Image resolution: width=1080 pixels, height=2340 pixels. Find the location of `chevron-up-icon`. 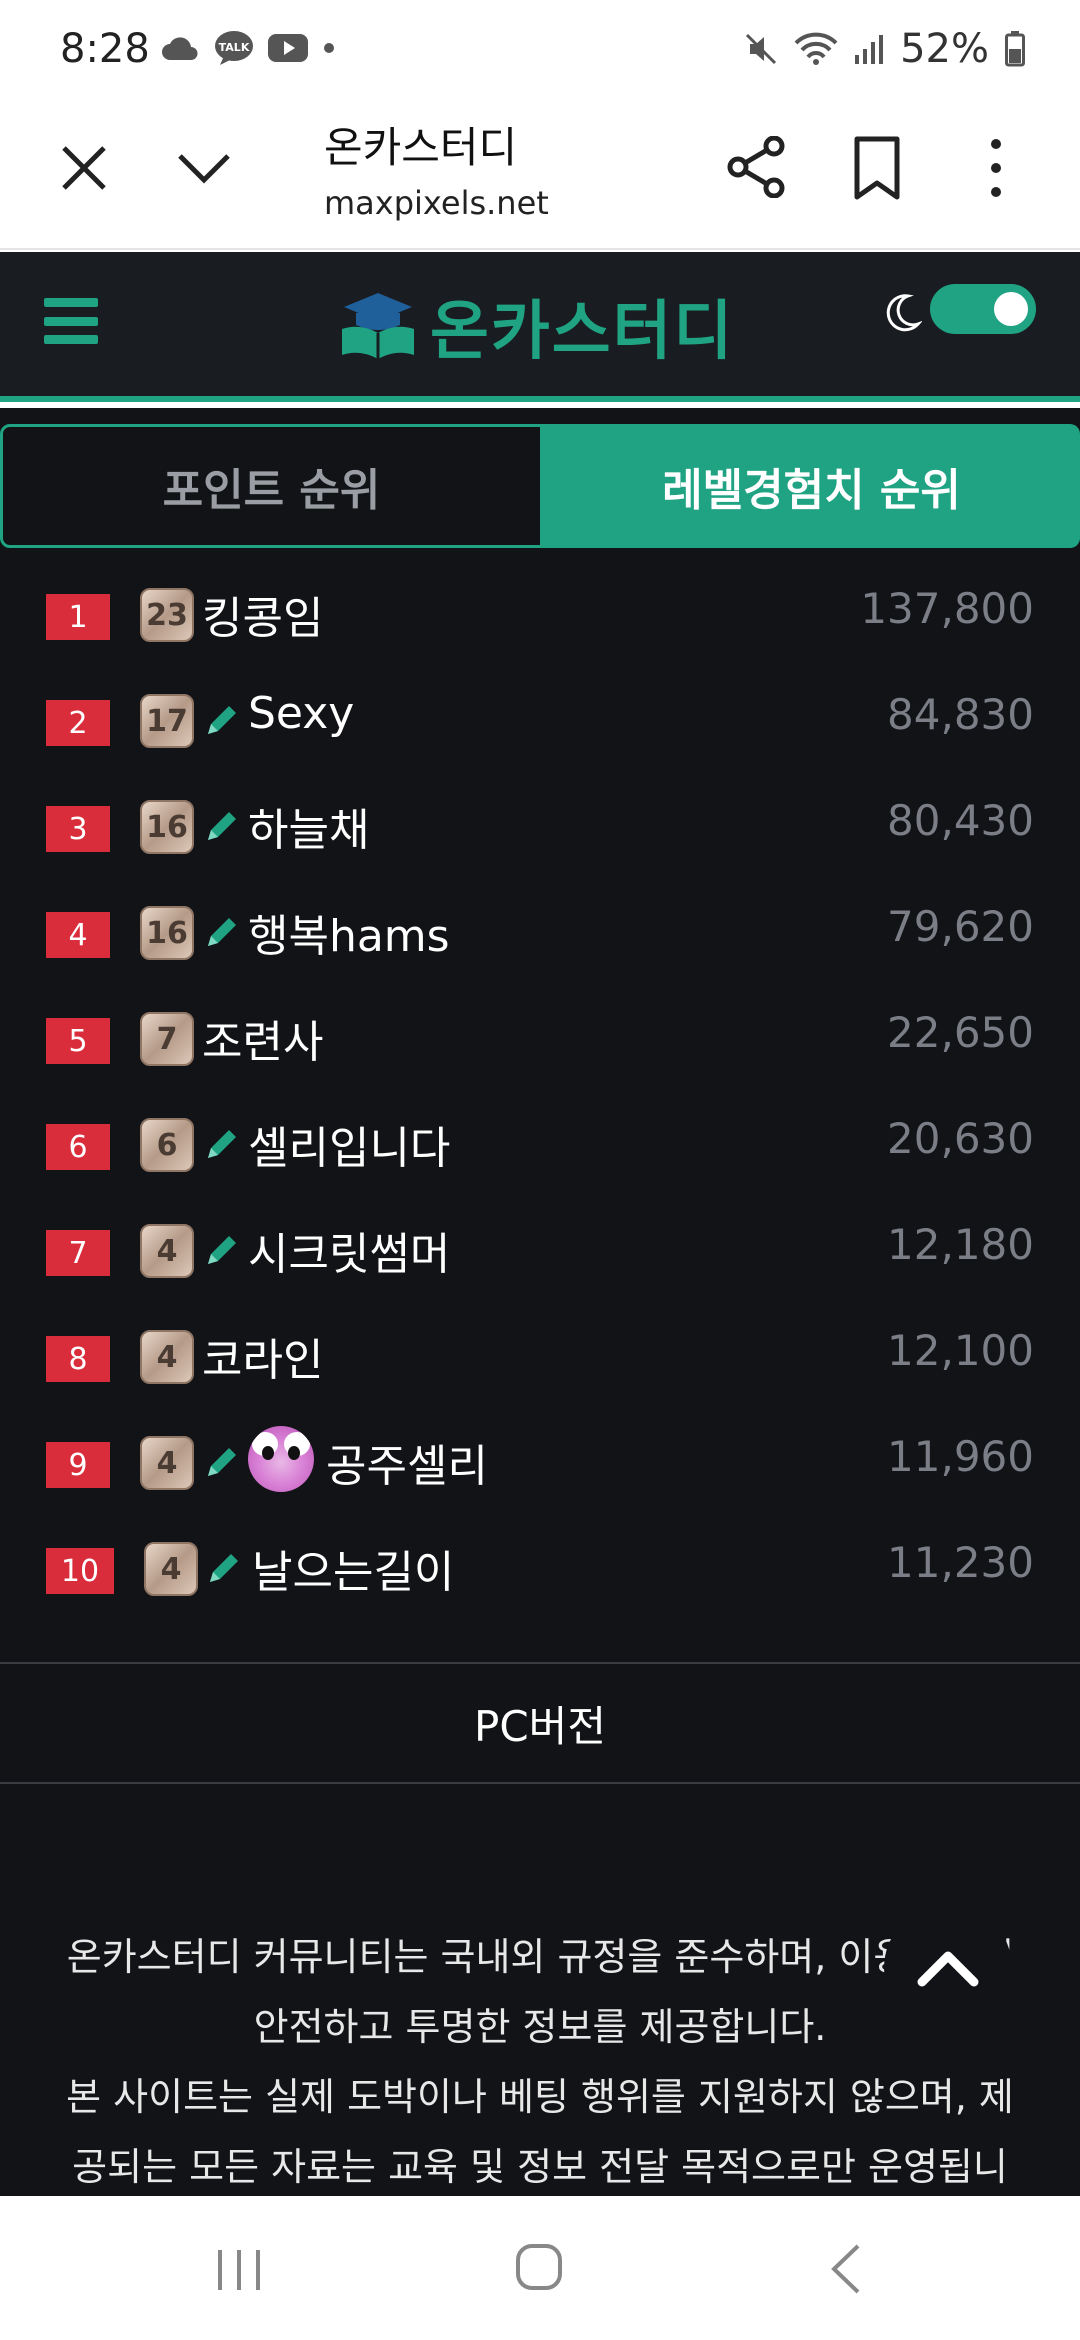

chevron-up-icon is located at coordinates (948, 1969).